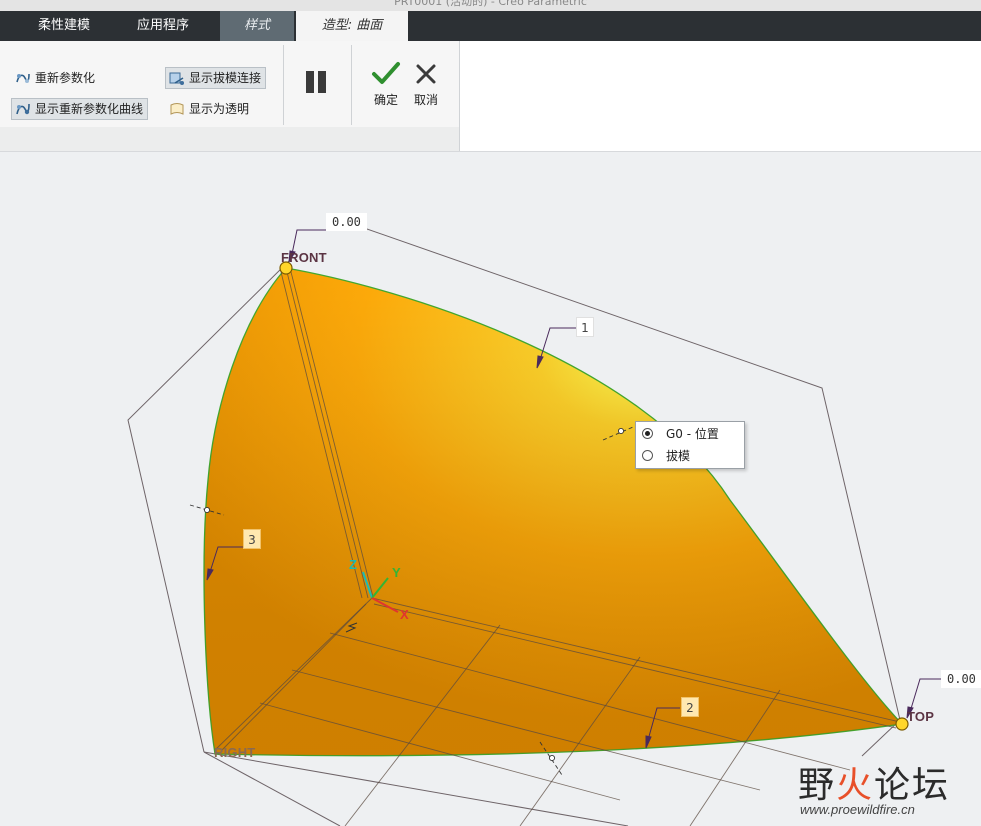 The width and height of the screenshot is (981, 826). What do you see at coordinates (89, 109) in the screenshot?
I see `show-reparam-curves-label: 显示重新参数化曲线` at bounding box center [89, 109].